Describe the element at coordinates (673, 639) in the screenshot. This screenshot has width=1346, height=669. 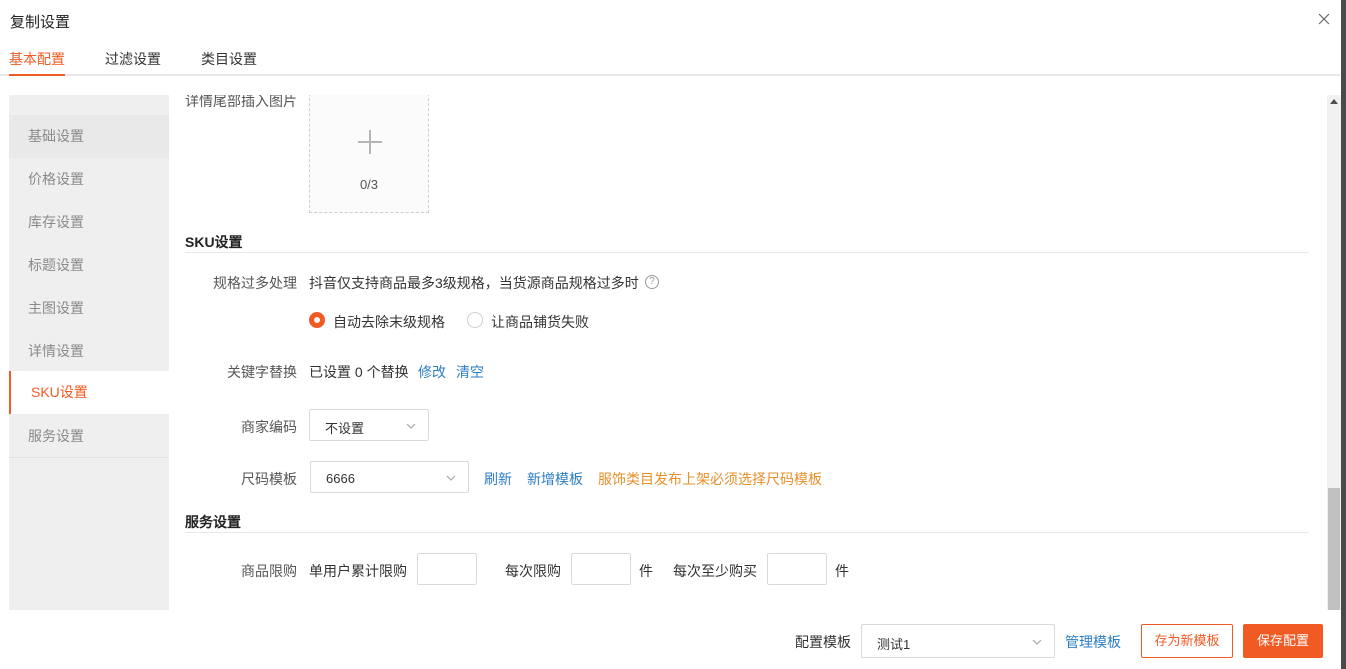
I see `dialog-footer: 配置模板 测试1 管理模板 存为新模板 保存配置` at that location.